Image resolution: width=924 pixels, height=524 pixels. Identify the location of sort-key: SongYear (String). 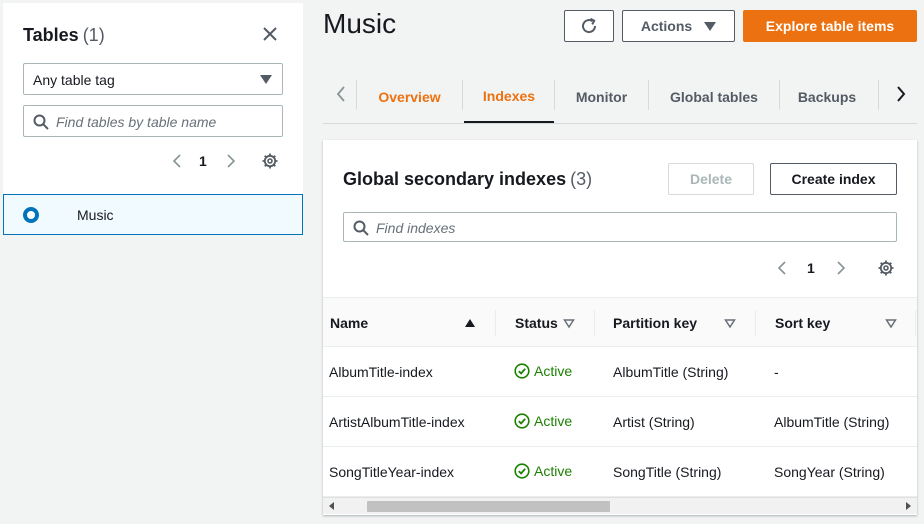
(829, 472).